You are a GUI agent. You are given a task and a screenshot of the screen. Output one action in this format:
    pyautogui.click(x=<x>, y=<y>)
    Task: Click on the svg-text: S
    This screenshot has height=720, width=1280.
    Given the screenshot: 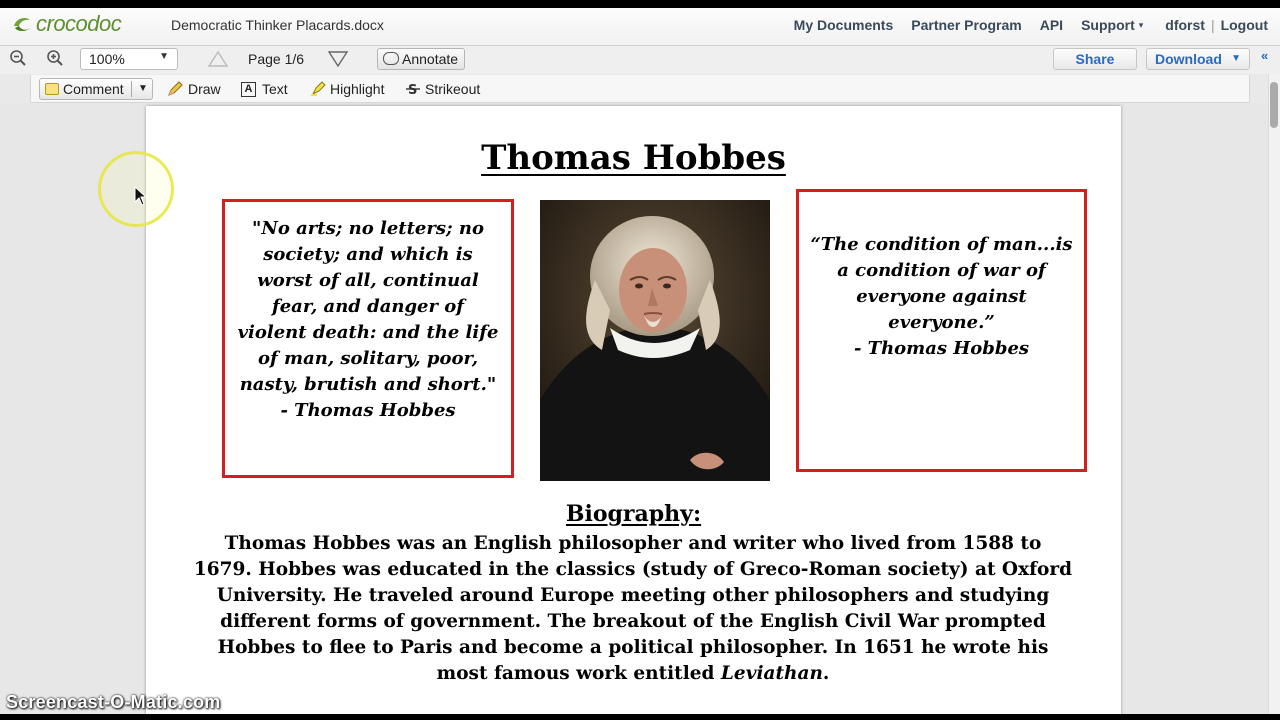 What is the action you would take?
    pyautogui.click(x=412, y=90)
    